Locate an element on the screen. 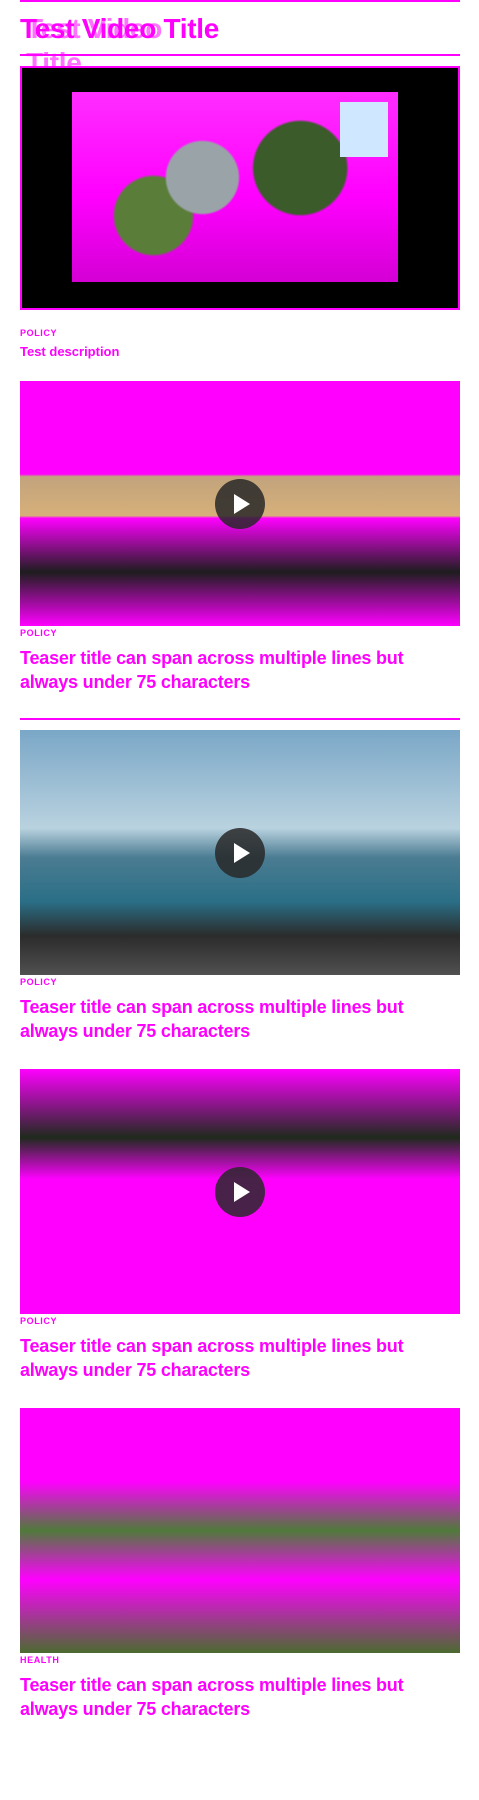 Image resolution: width=479 pixels, height=1800 pixels. video-frame is located at coordinates (235, 187).